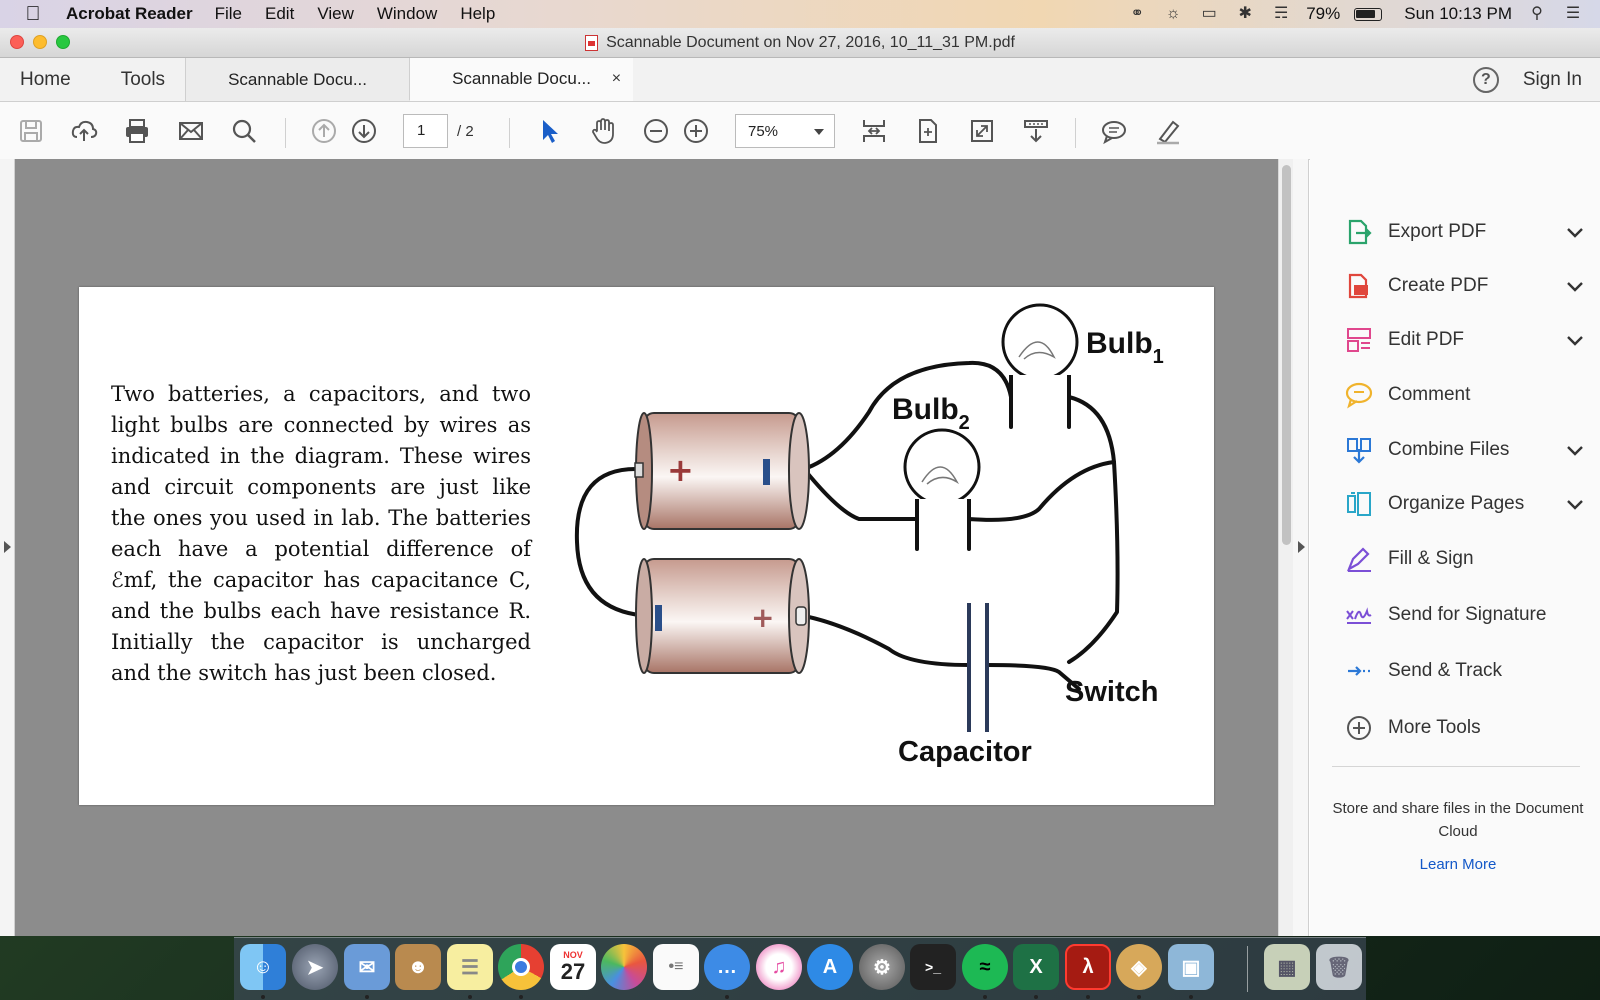  Describe the element at coordinates (1458, 14) in the screenshot. I see `clock: Sun 10:13 PM` at that location.